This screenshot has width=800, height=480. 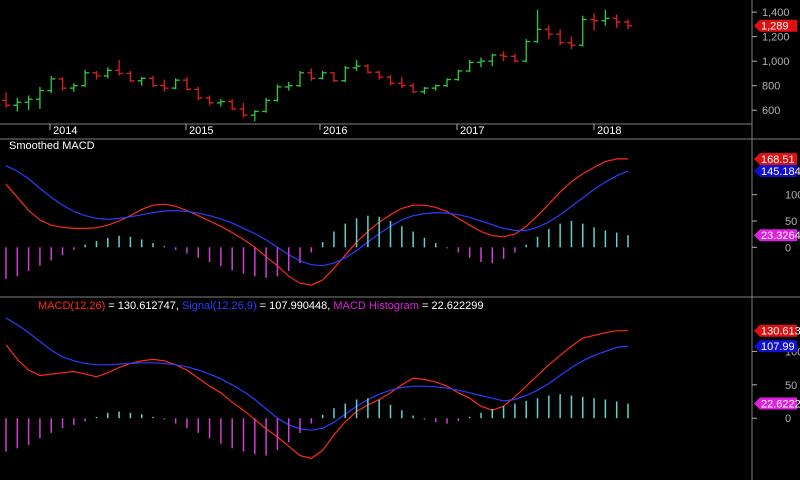 What do you see at coordinates (65, 131) in the screenshot?
I see `x-tick-label: 2014` at bounding box center [65, 131].